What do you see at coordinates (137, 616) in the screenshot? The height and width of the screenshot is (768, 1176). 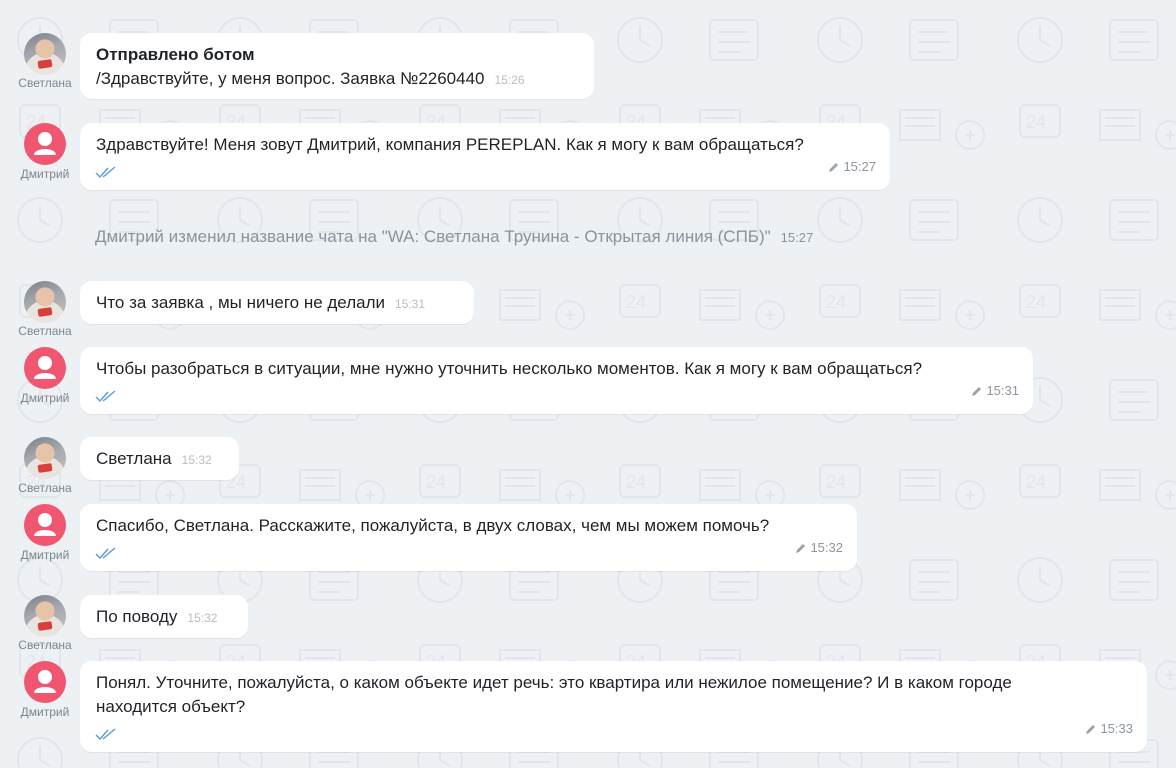 I see `message-text: По поводу` at bounding box center [137, 616].